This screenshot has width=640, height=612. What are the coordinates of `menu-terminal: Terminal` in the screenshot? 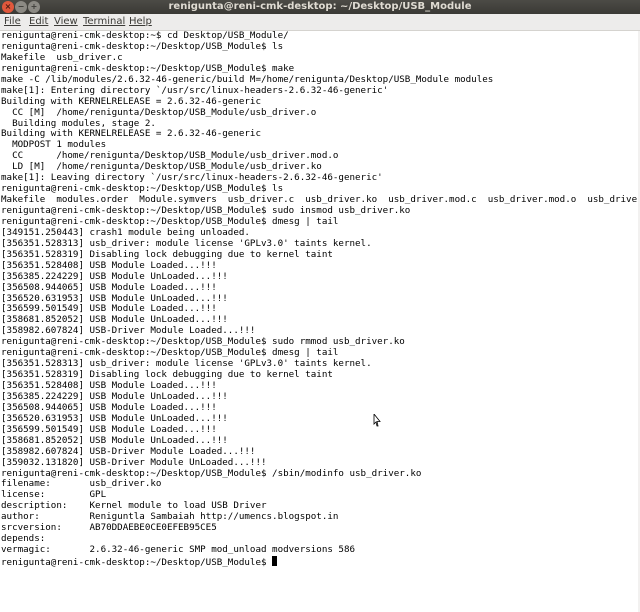 It's located at (104, 22).